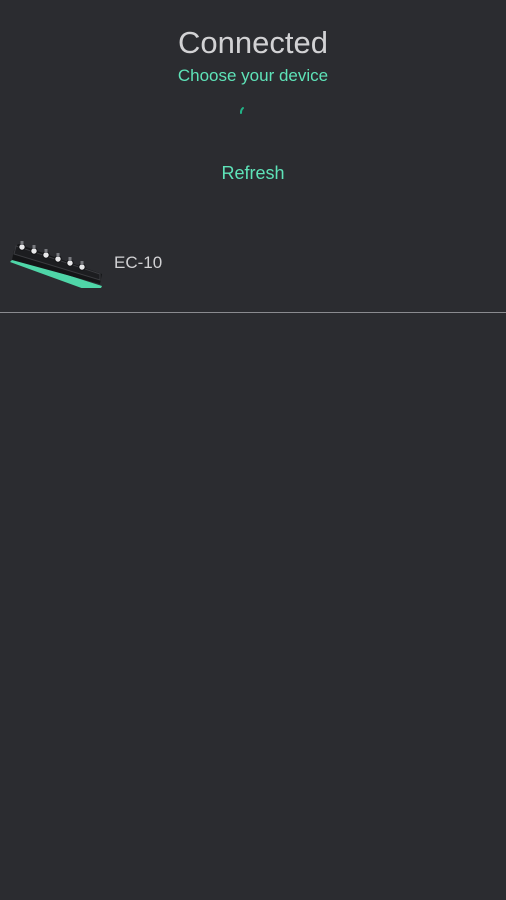  I want to click on pedal-board-icon, so click(56, 264).